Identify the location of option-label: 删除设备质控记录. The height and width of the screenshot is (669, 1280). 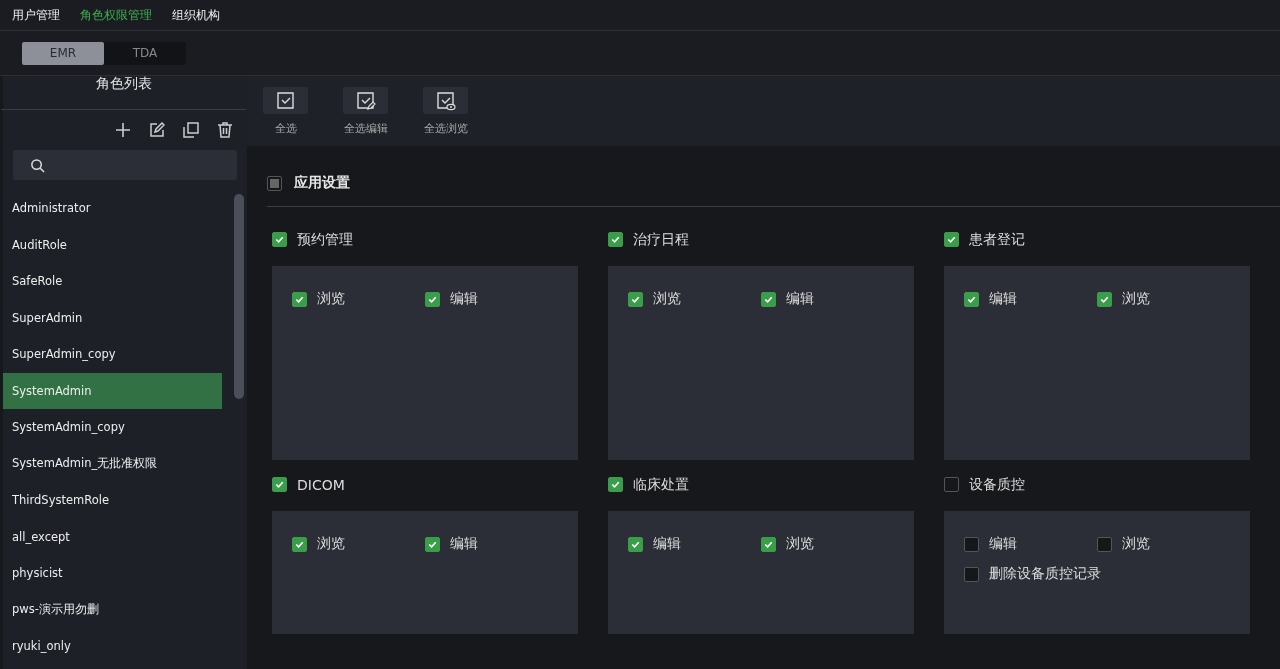
(1045, 574).